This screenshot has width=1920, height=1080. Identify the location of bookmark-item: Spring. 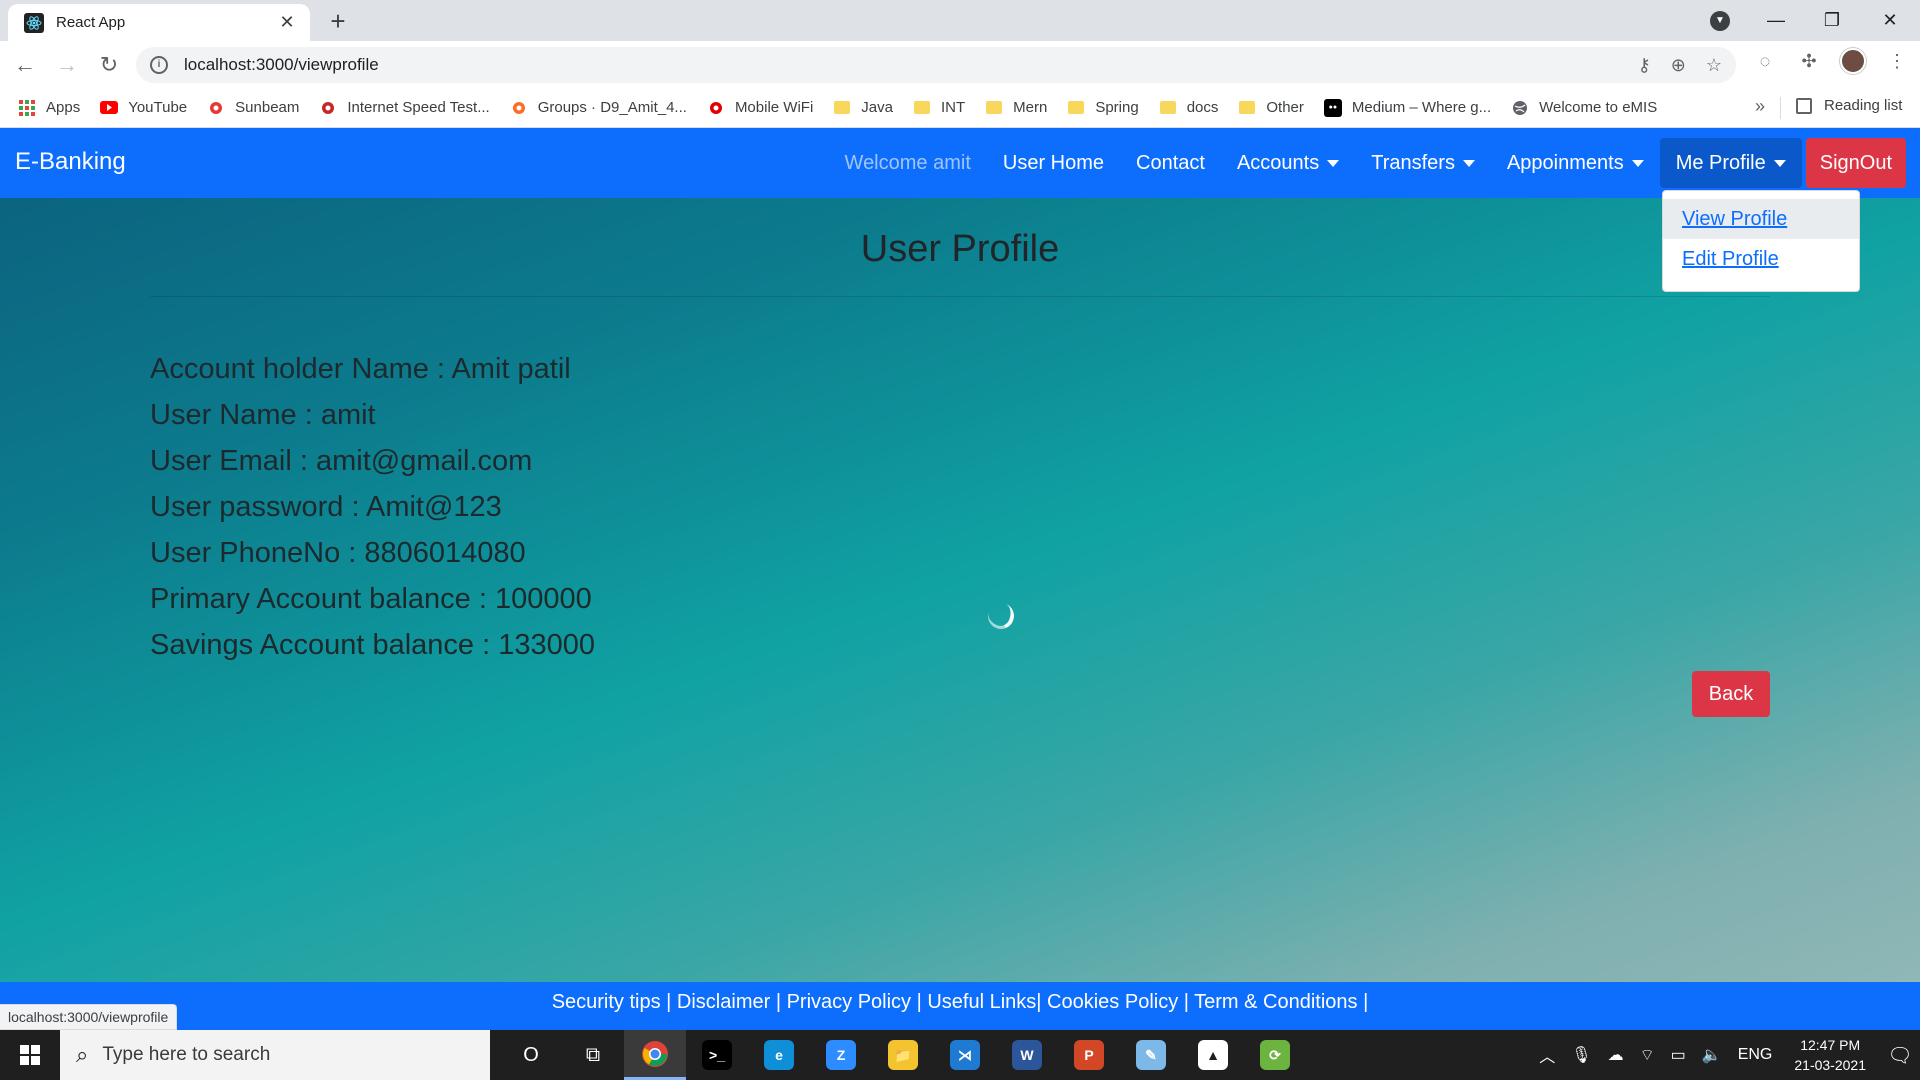
(1103, 108).